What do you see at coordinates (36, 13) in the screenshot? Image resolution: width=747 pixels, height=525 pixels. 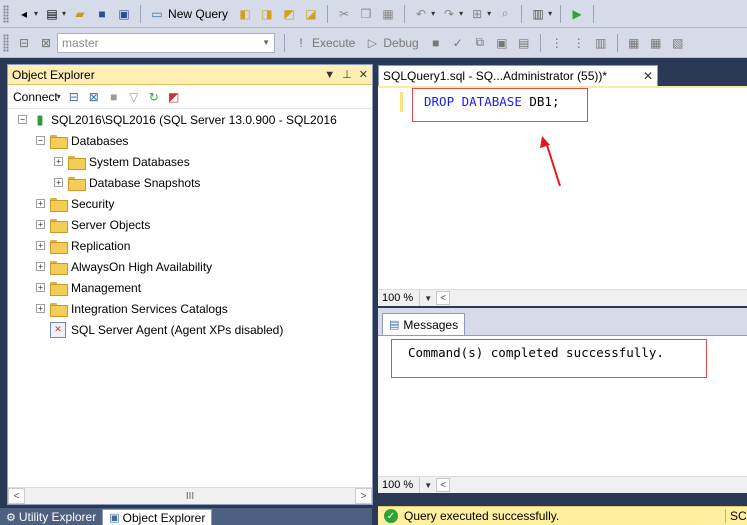 I see `back-dropdown-icon: ▾` at bounding box center [36, 13].